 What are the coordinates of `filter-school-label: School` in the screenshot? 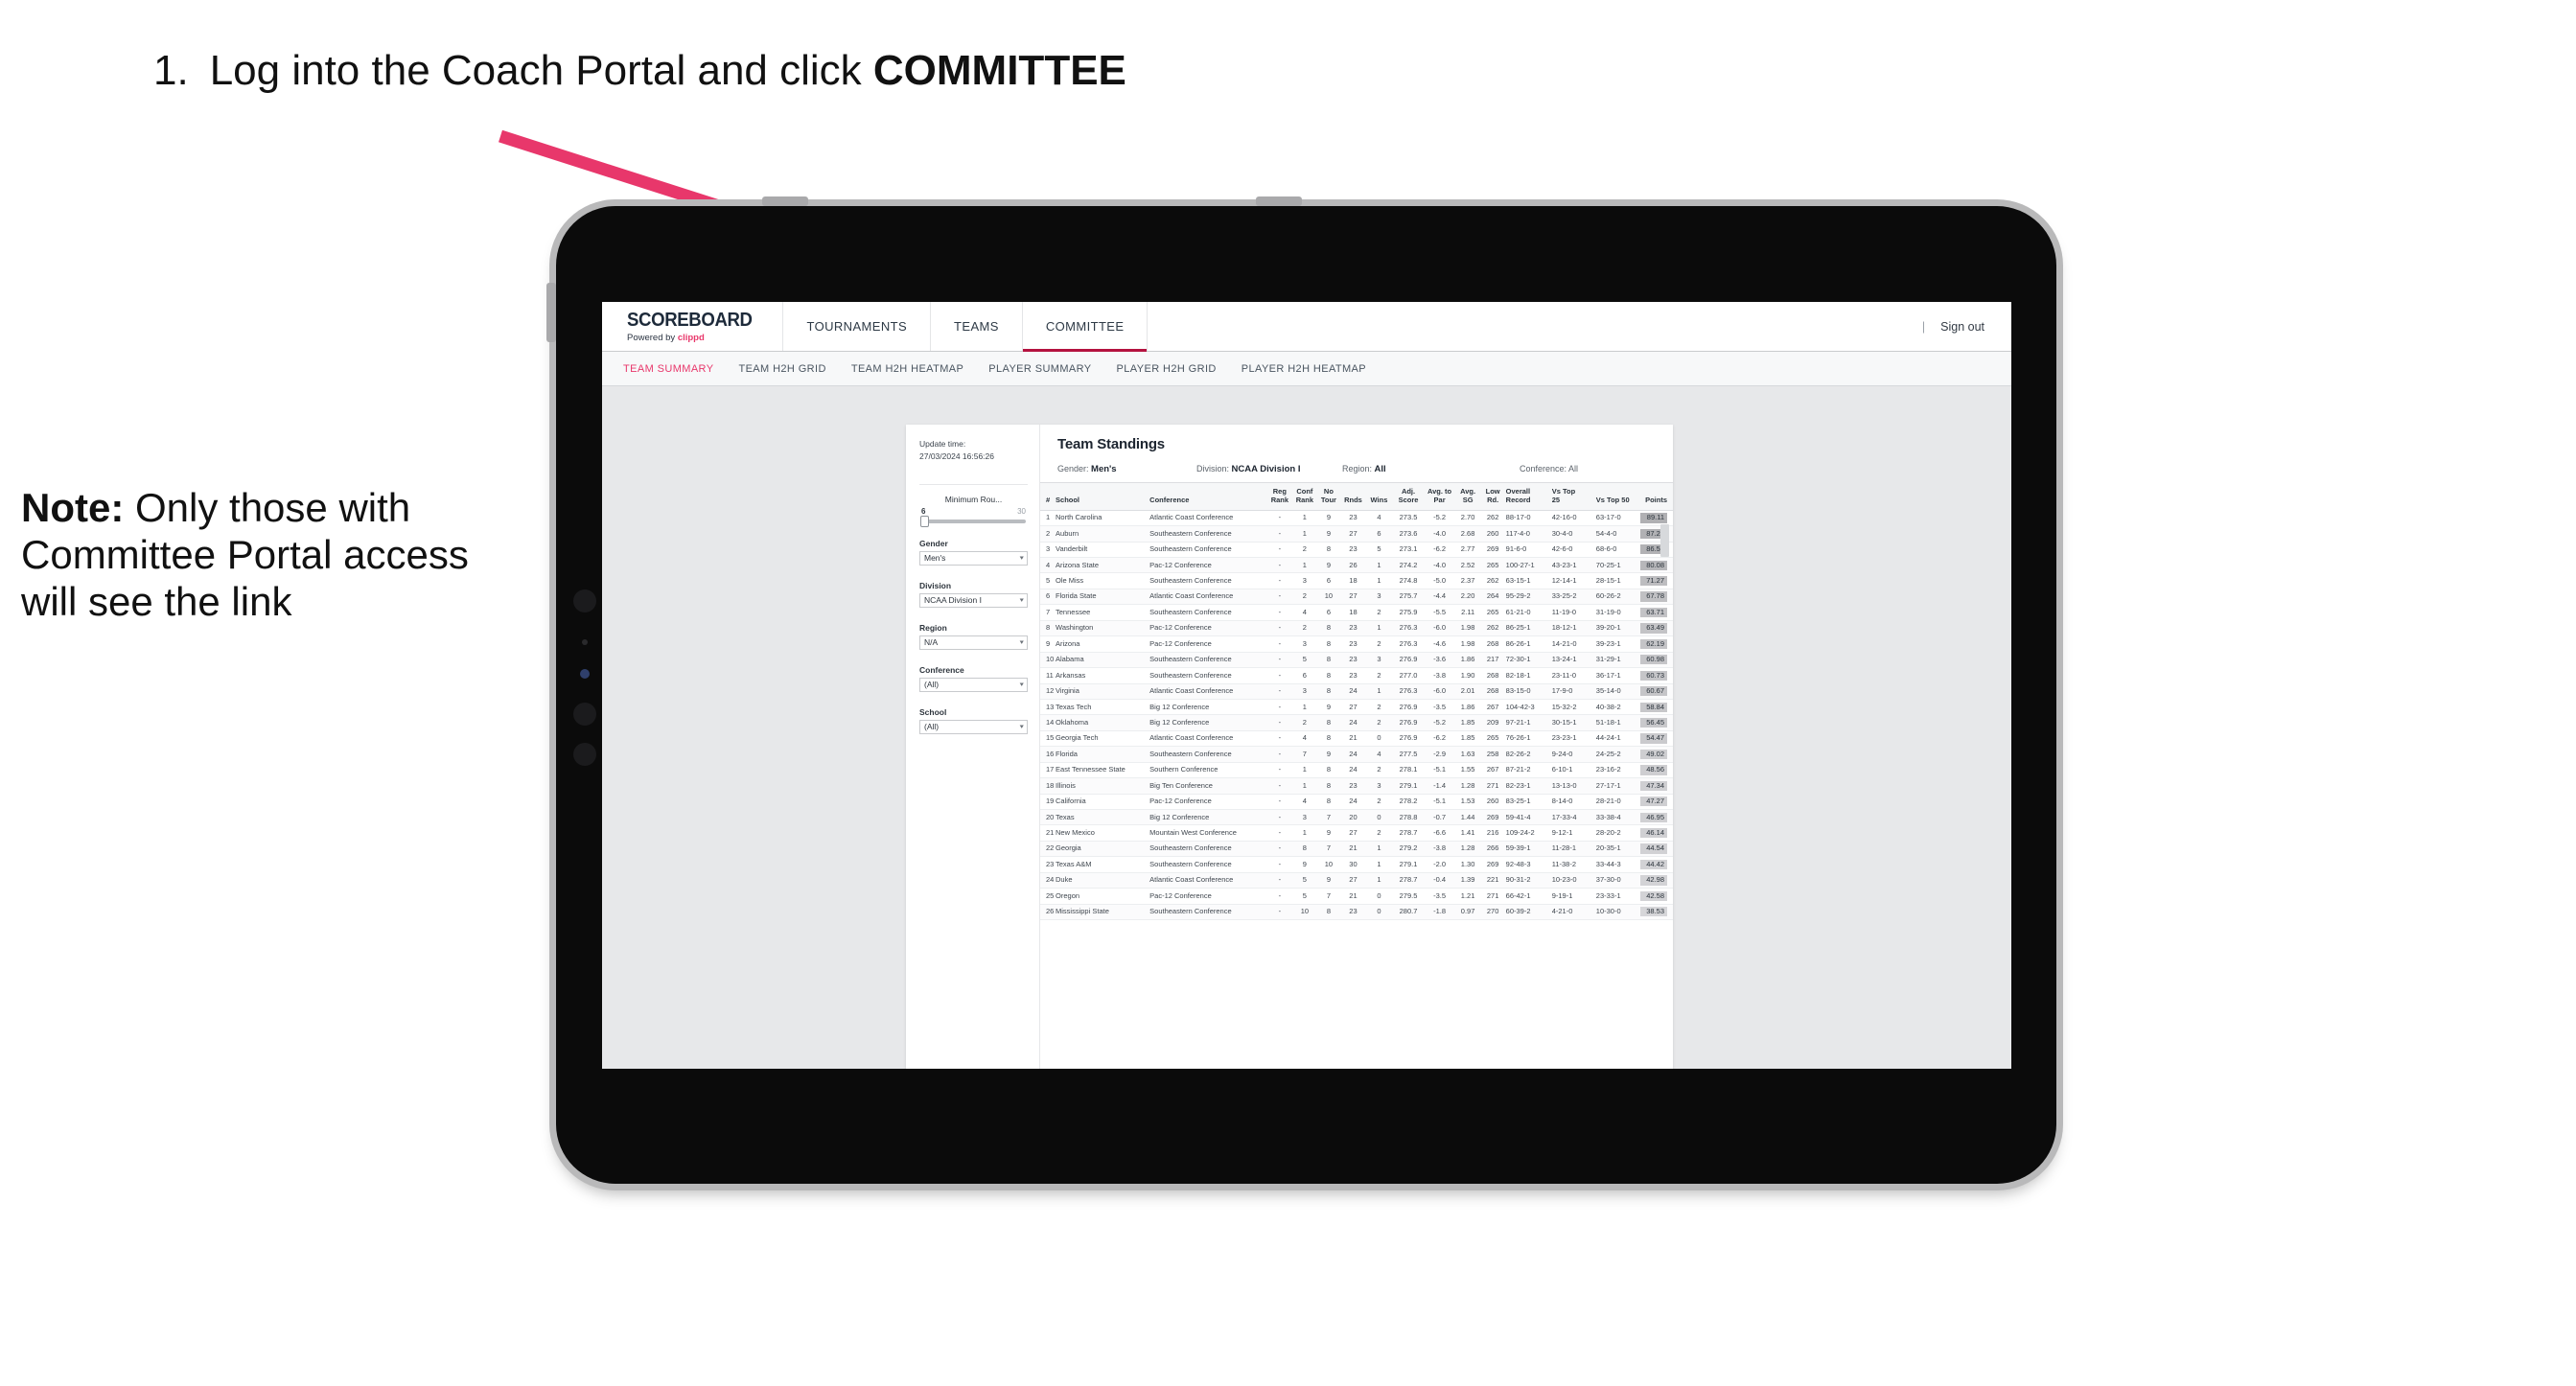 It's located at (933, 712).